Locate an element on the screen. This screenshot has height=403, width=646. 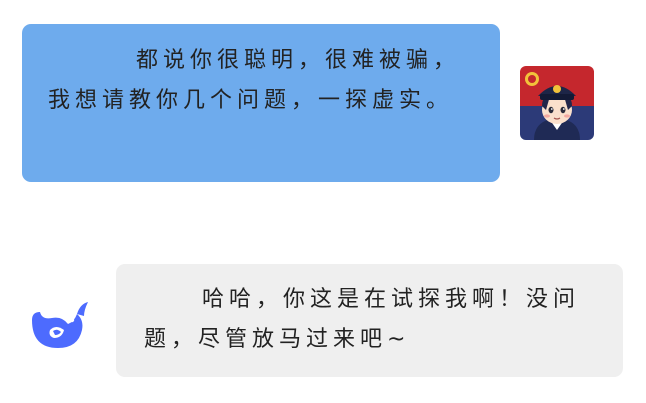
assistant-message-text: 哈哈，你这是在试探我啊！没问题，尽管放马过来吧~ is located at coordinates (362, 319).